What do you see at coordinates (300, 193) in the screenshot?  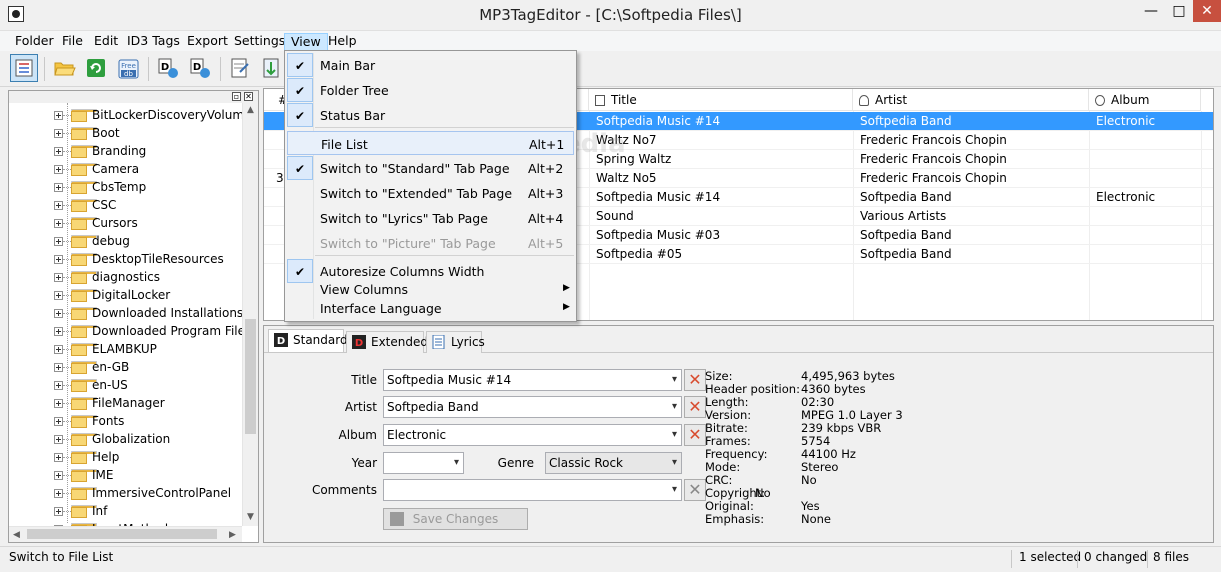 I see `check-icon` at bounding box center [300, 193].